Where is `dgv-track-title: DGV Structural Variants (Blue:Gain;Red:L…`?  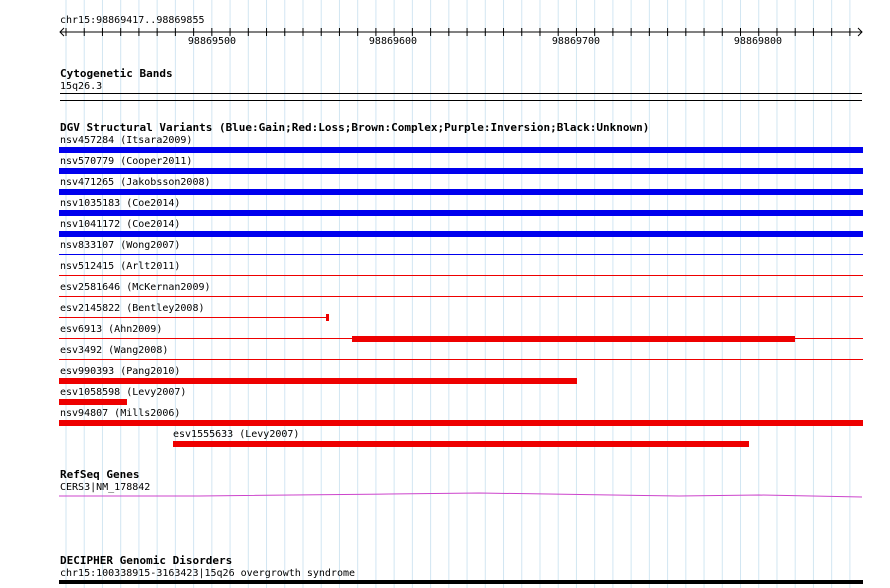 dgv-track-title: DGV Structural Variants (Blue:Gain;Red:L… is located at coordinates (355, 127).